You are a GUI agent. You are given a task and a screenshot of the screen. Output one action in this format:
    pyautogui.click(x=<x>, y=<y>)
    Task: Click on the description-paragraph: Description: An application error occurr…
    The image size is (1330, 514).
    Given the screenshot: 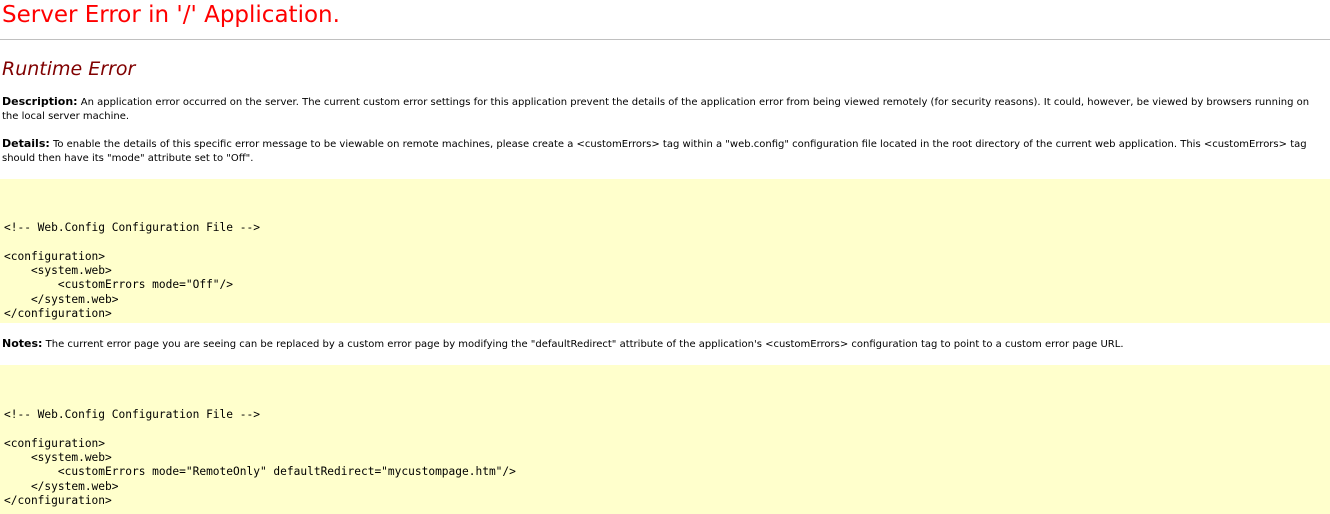 What is the action you would take?
    pyautogui.click(x=662, y=109)
    